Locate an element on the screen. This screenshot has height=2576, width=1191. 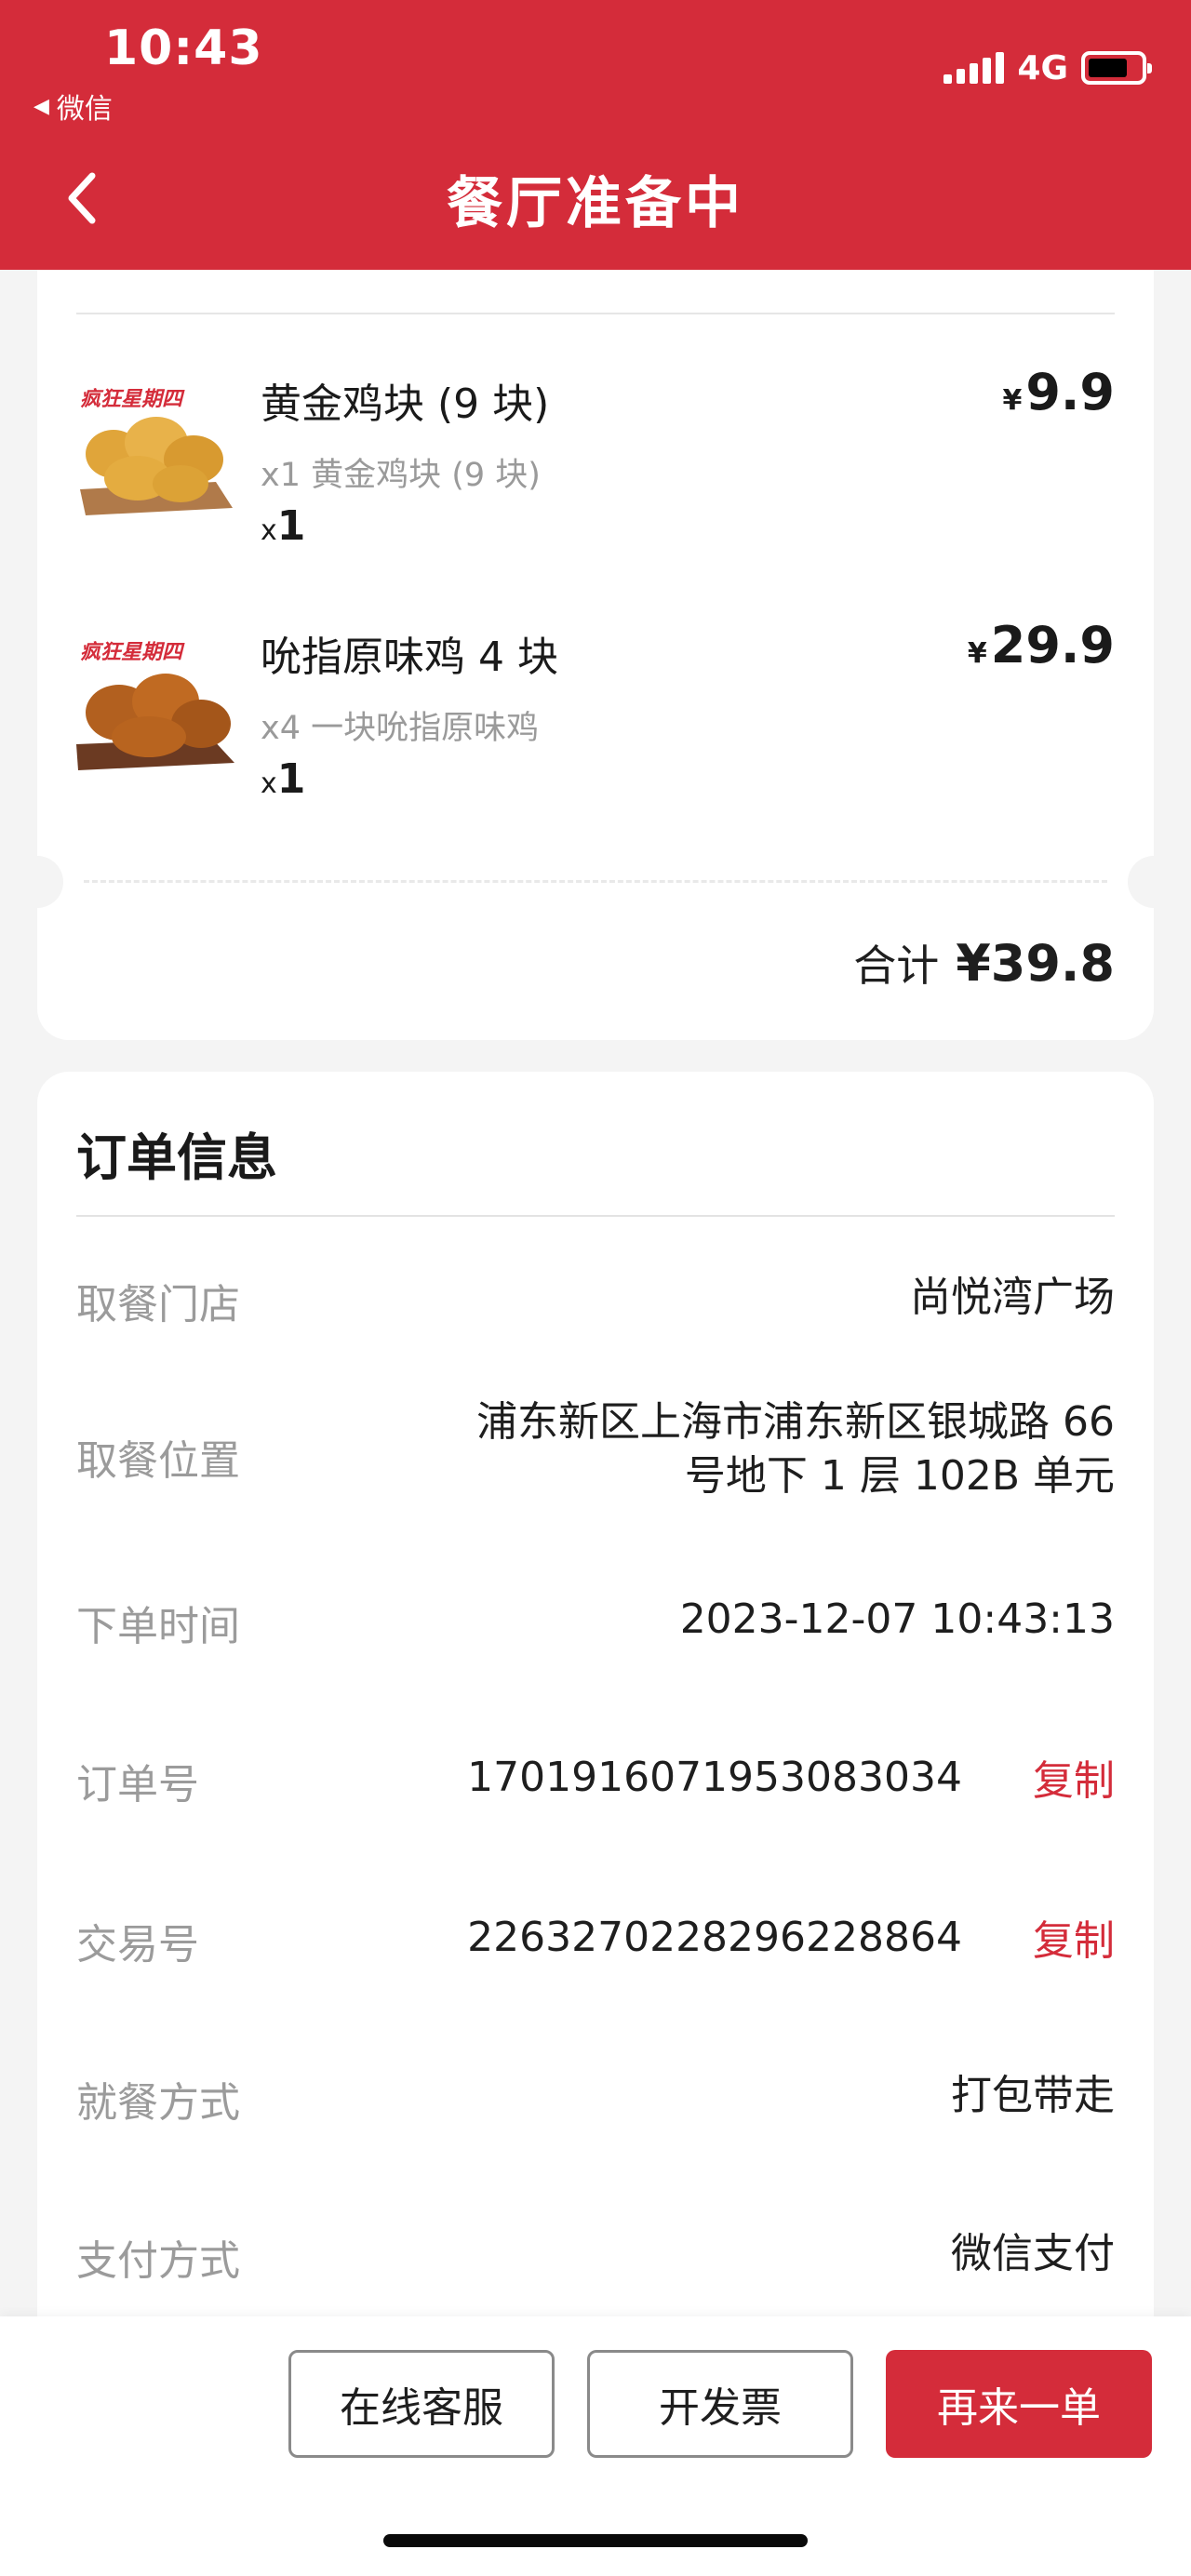
info-label: 订单号 is located at coordinates (137, 1785).